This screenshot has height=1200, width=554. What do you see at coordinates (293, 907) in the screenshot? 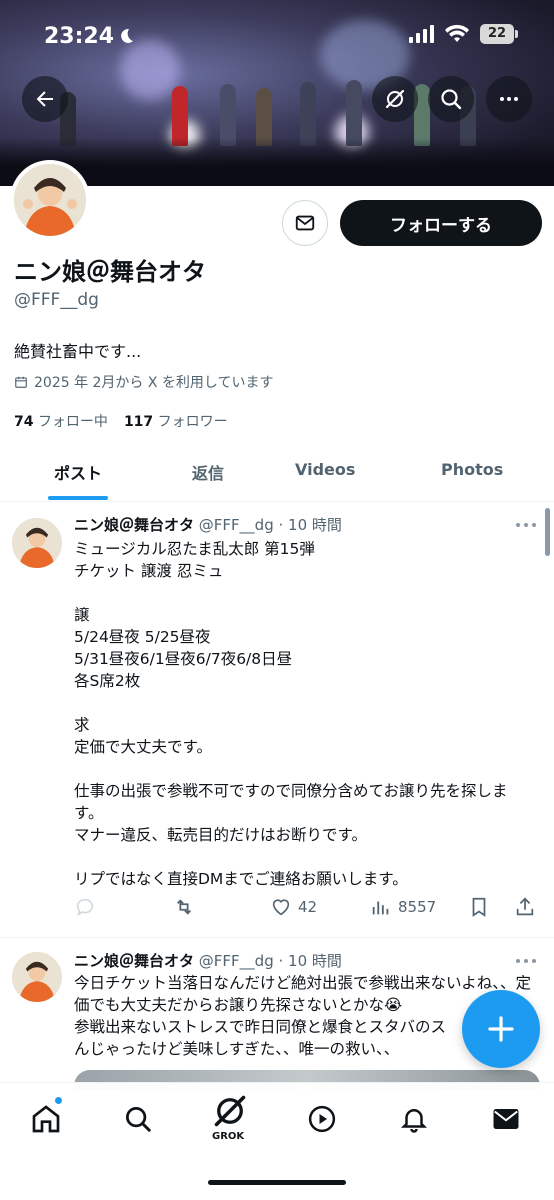
I see `like-button: 42` at bounding box center [293, 907].